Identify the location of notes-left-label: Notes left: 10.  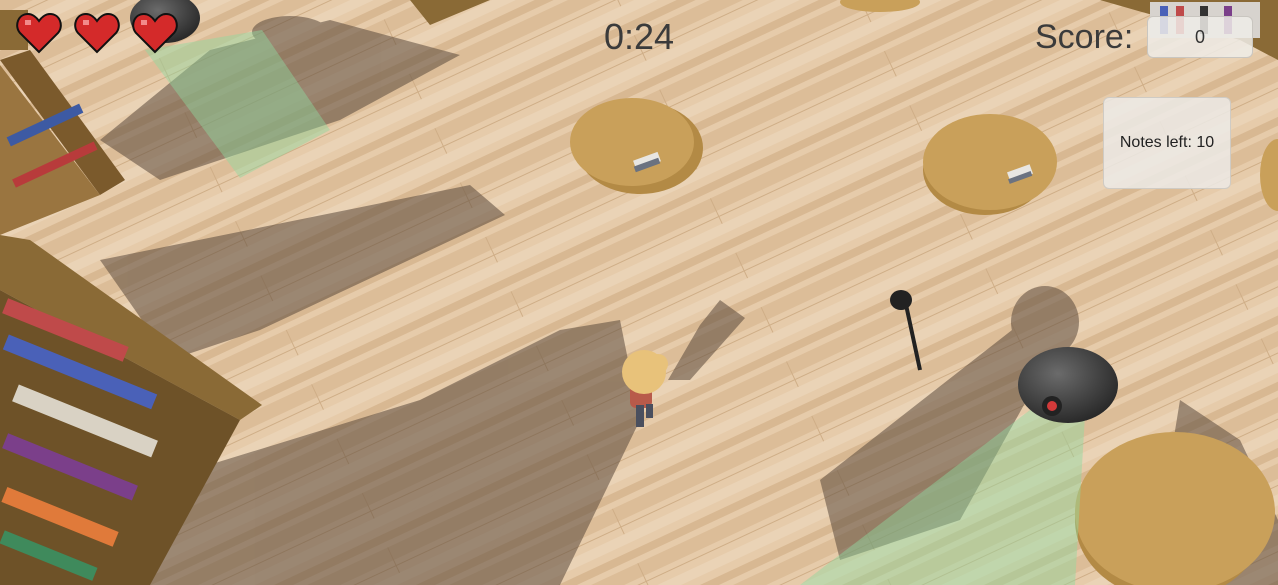
(1167, 142).